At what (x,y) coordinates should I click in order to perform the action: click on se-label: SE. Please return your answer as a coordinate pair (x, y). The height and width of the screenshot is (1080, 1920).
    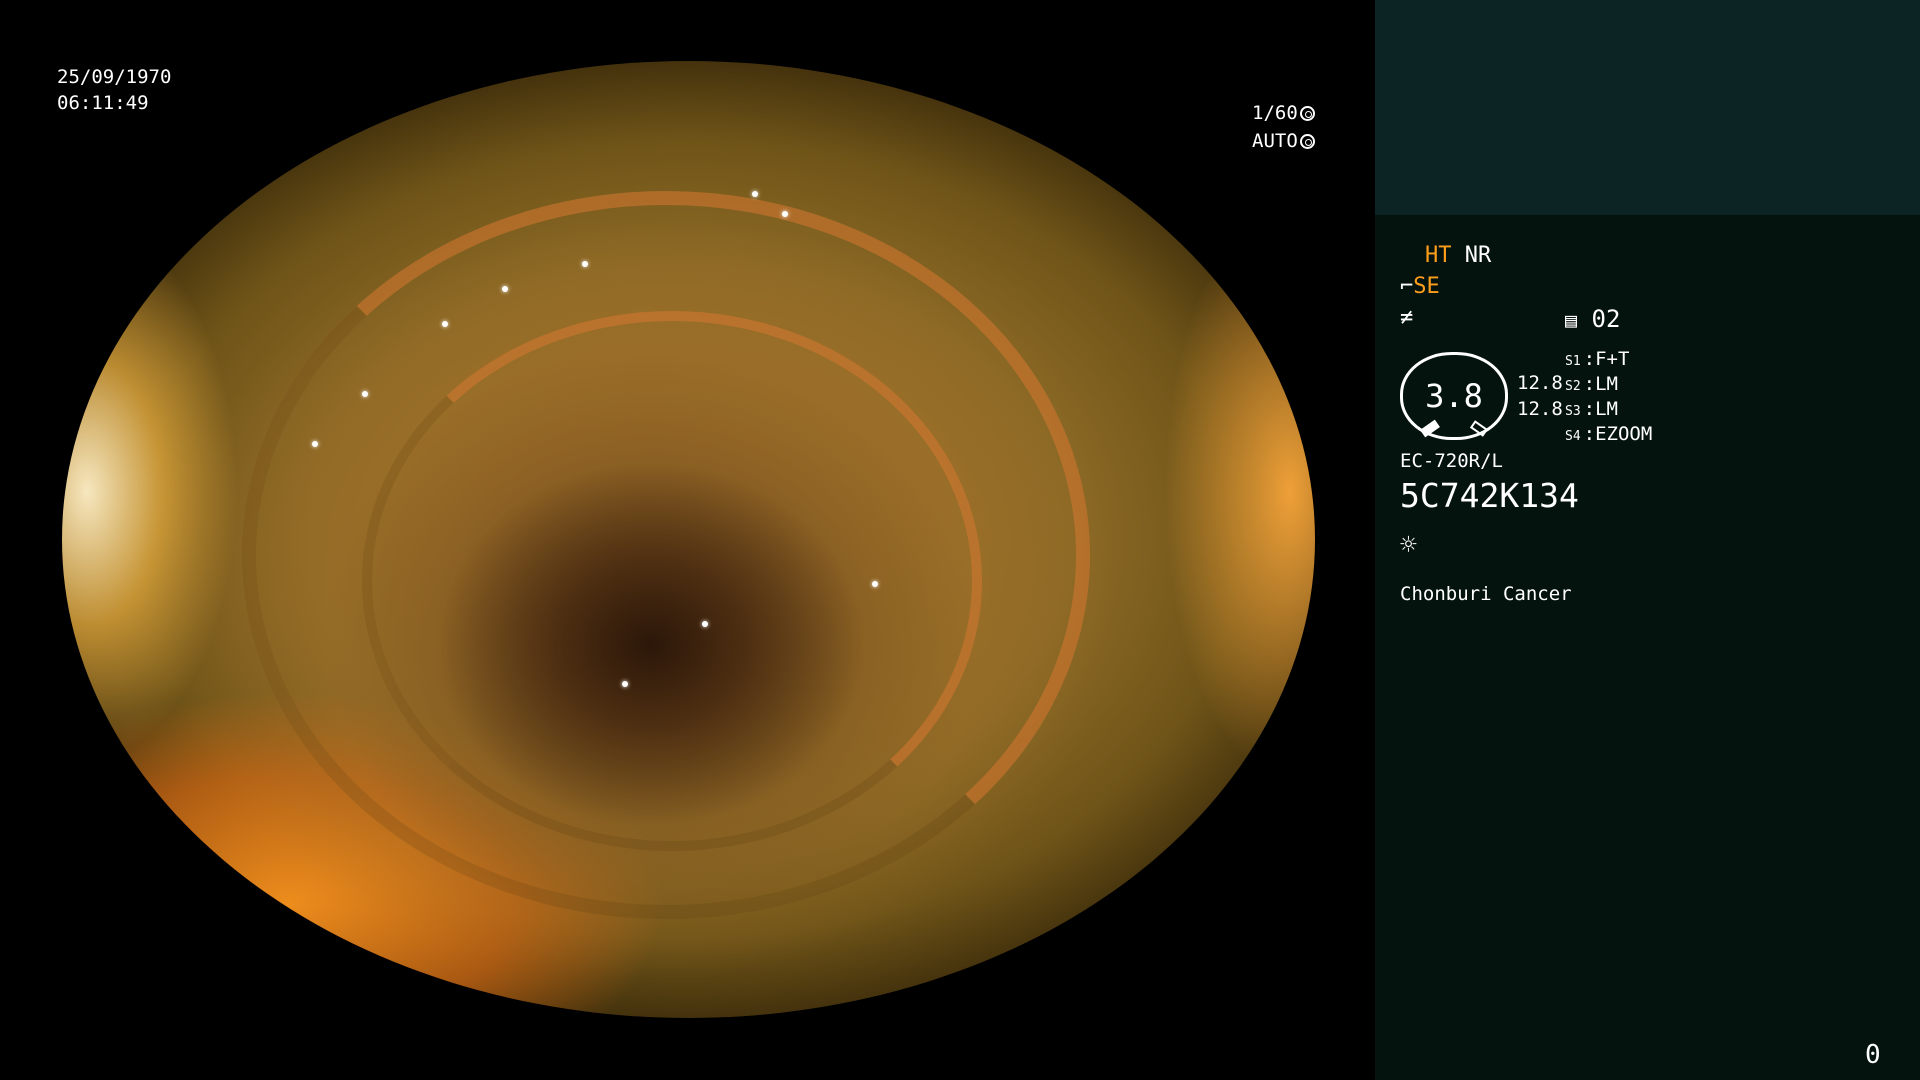
    Looking at the image, I should click on (1426, 286).